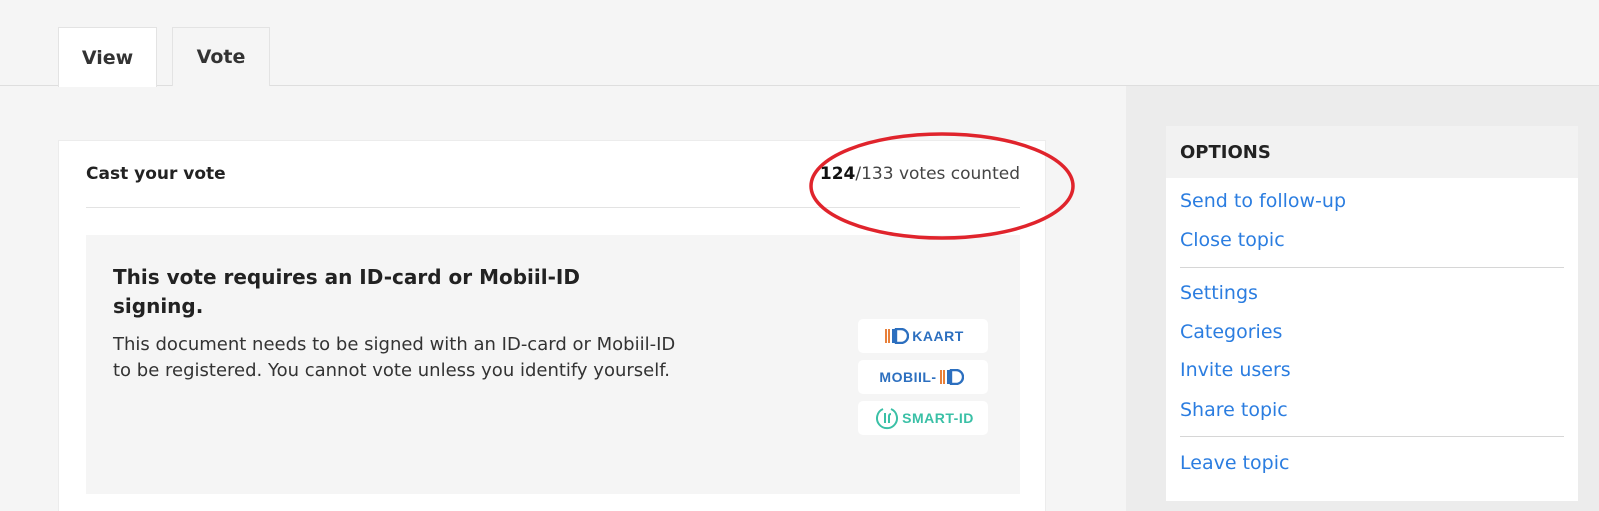 This screenshot has height=511, width=1599. I want to click on highlight-ellipse, so click(942, 186).